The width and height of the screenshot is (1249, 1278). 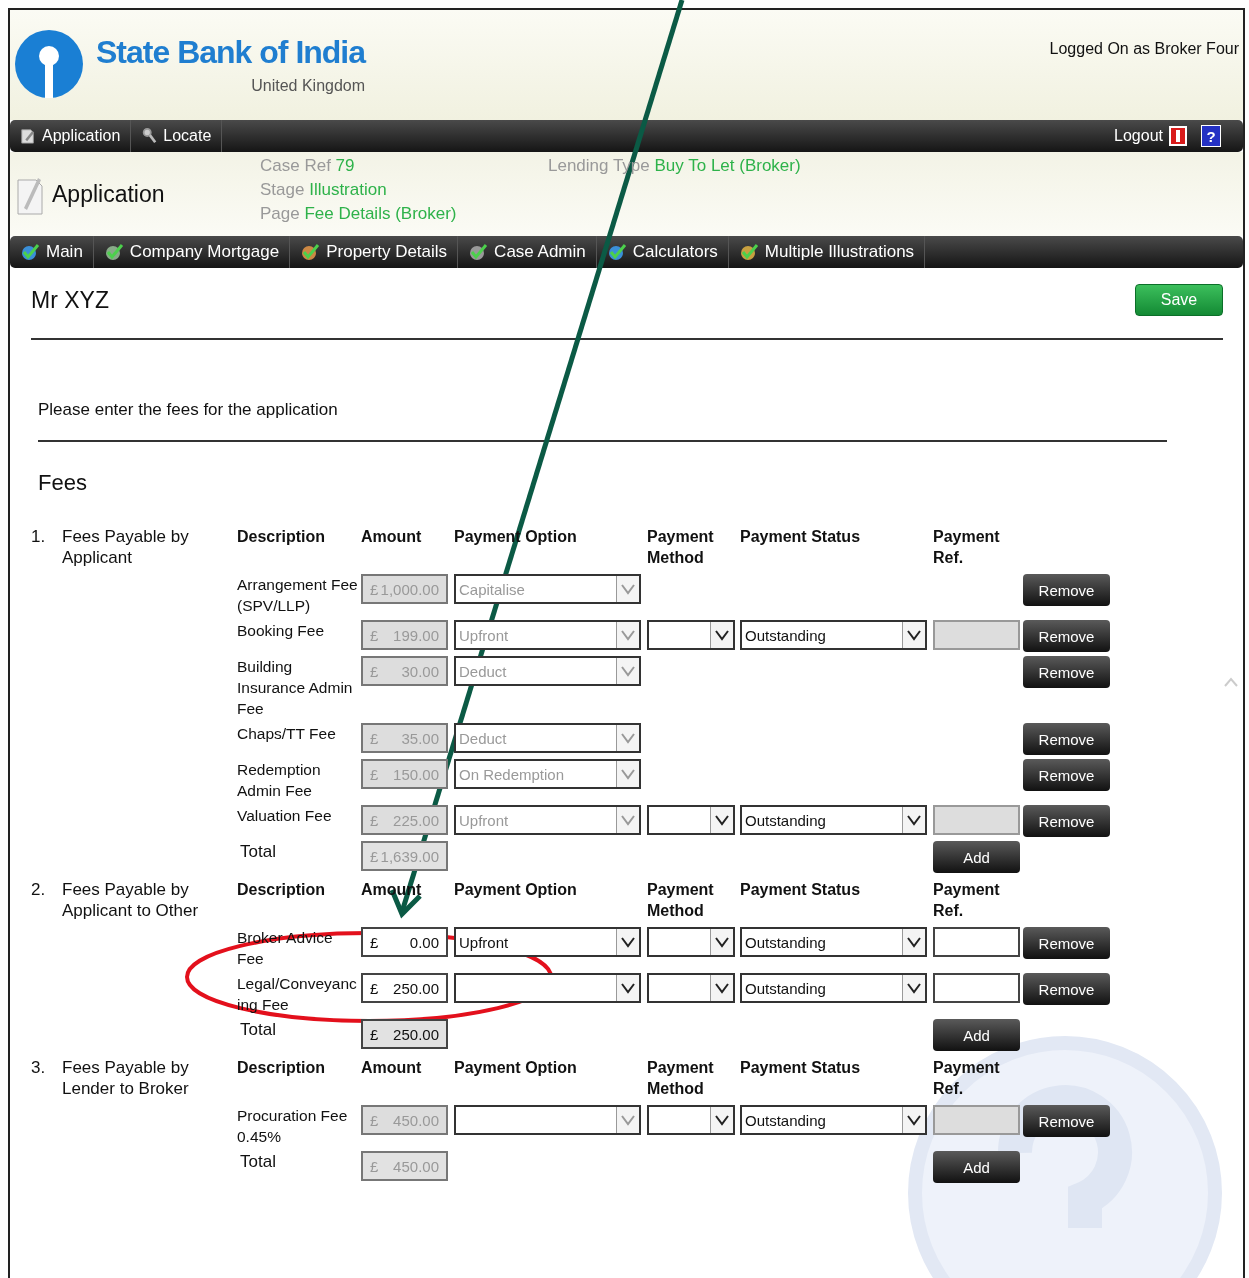 I want to click on fee-description: Building Insurance Admin Fee, so click(x=295, y=688).